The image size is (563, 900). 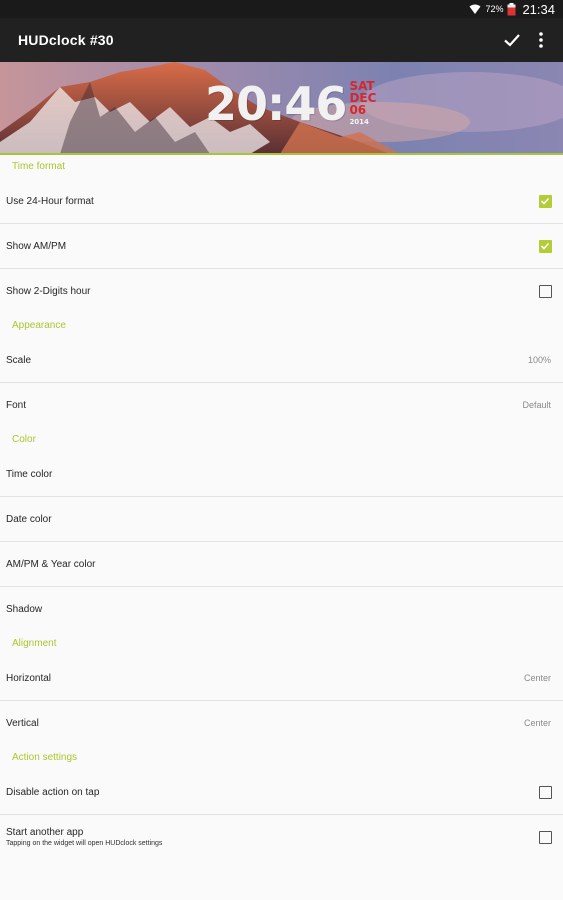 What do you see at coordinates (545, 792) in the screenshot?
I see `disable-action-checkbox` at bounding box center [545, 792].